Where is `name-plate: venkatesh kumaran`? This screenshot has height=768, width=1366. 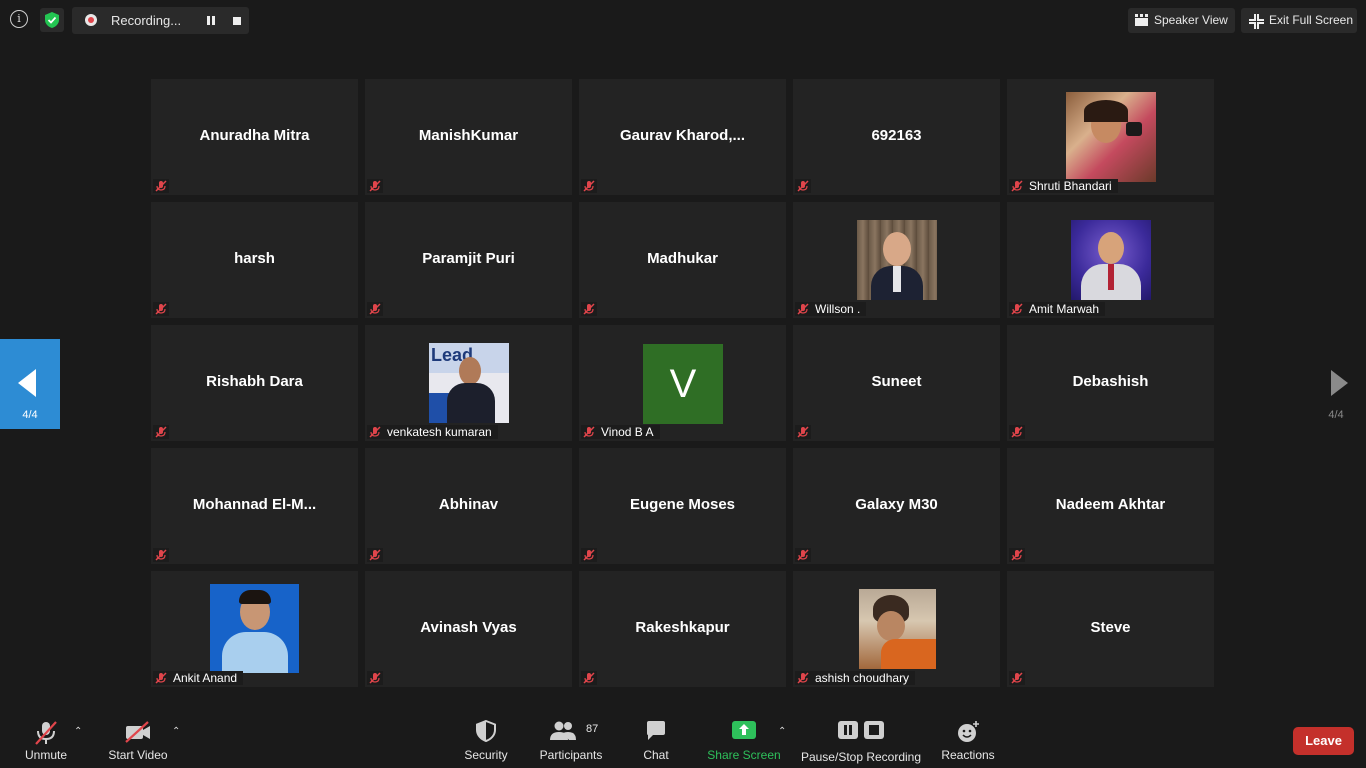 name-plate: venkatesh kumaran is located at coordinates (432, 432).